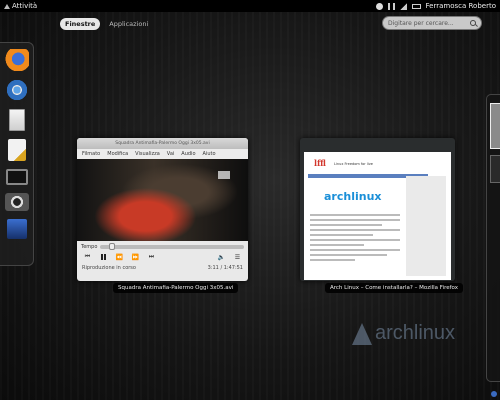 This screenshot has width=500, height=400. Describe the element at coordinates (16, 229) in the screenshot. I see `software-center-icon` at that location.